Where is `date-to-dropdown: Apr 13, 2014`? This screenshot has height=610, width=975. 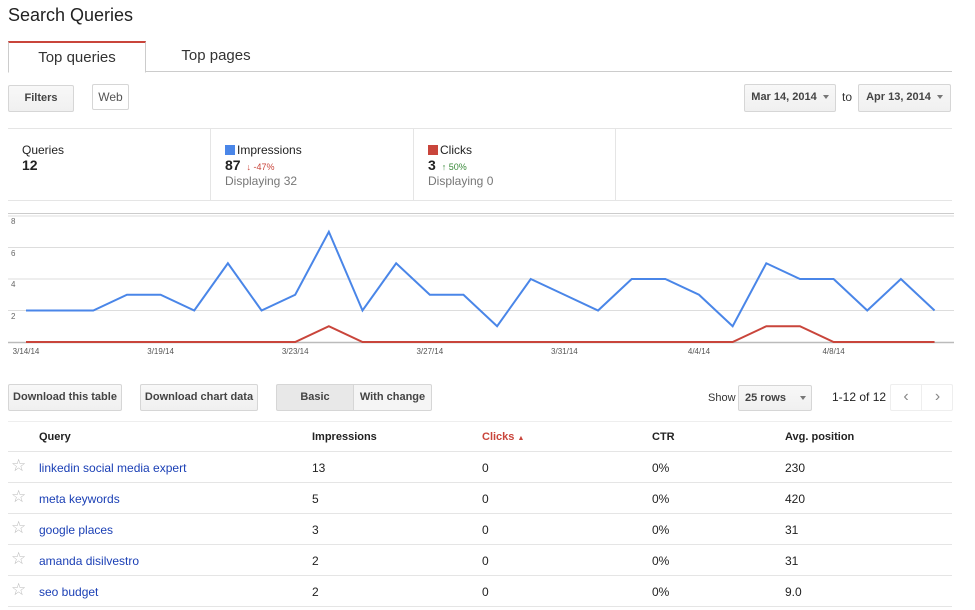 date-to-dropdown: Apr 13, 2014 is located at coordinates (904, 98).